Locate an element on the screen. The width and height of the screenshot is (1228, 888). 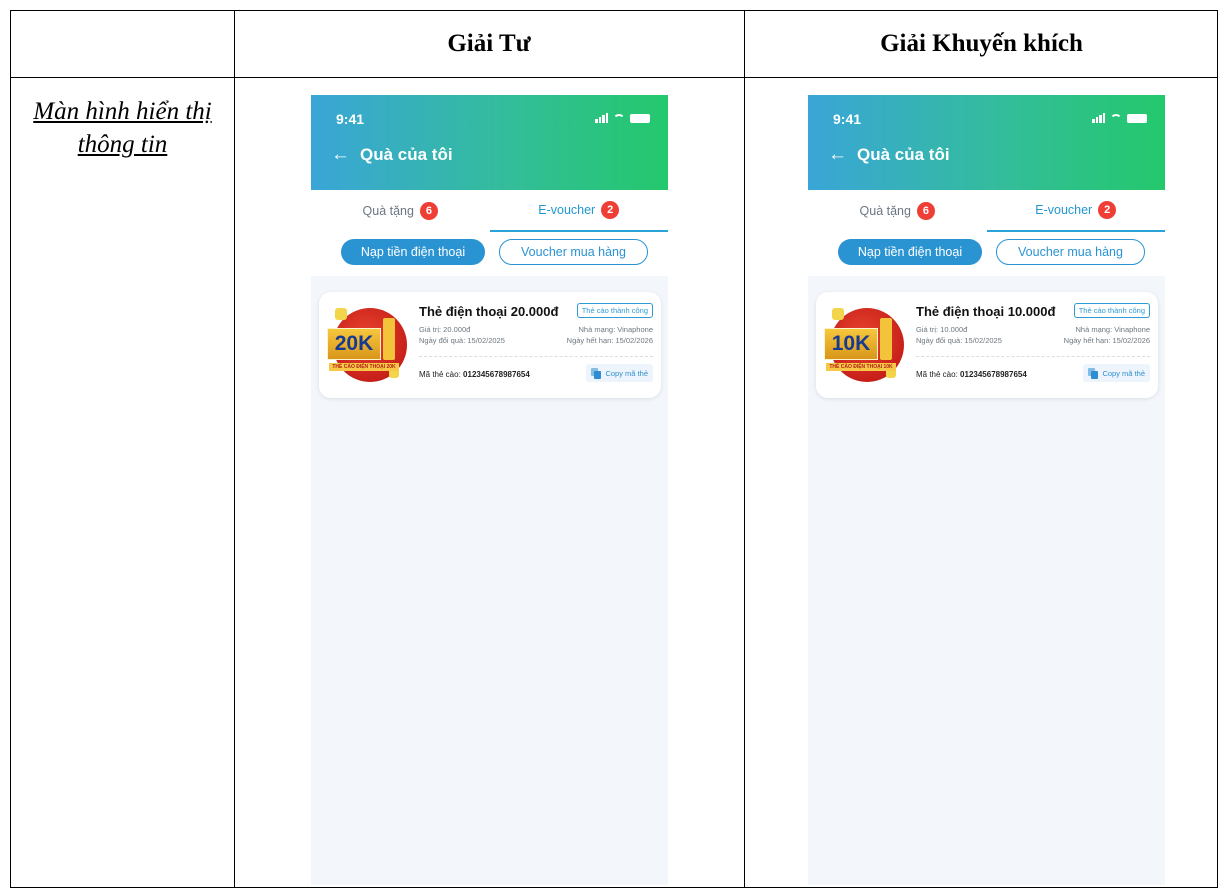
prize-amount: 10K is located at coordinates (851, 344).